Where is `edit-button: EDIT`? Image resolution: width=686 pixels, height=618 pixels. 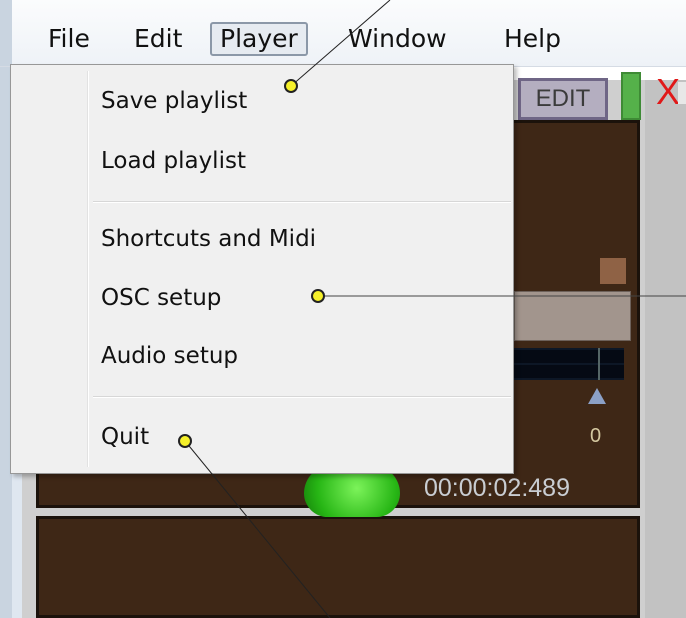
edit-button: EDIT is located at coordinates (563, 99).